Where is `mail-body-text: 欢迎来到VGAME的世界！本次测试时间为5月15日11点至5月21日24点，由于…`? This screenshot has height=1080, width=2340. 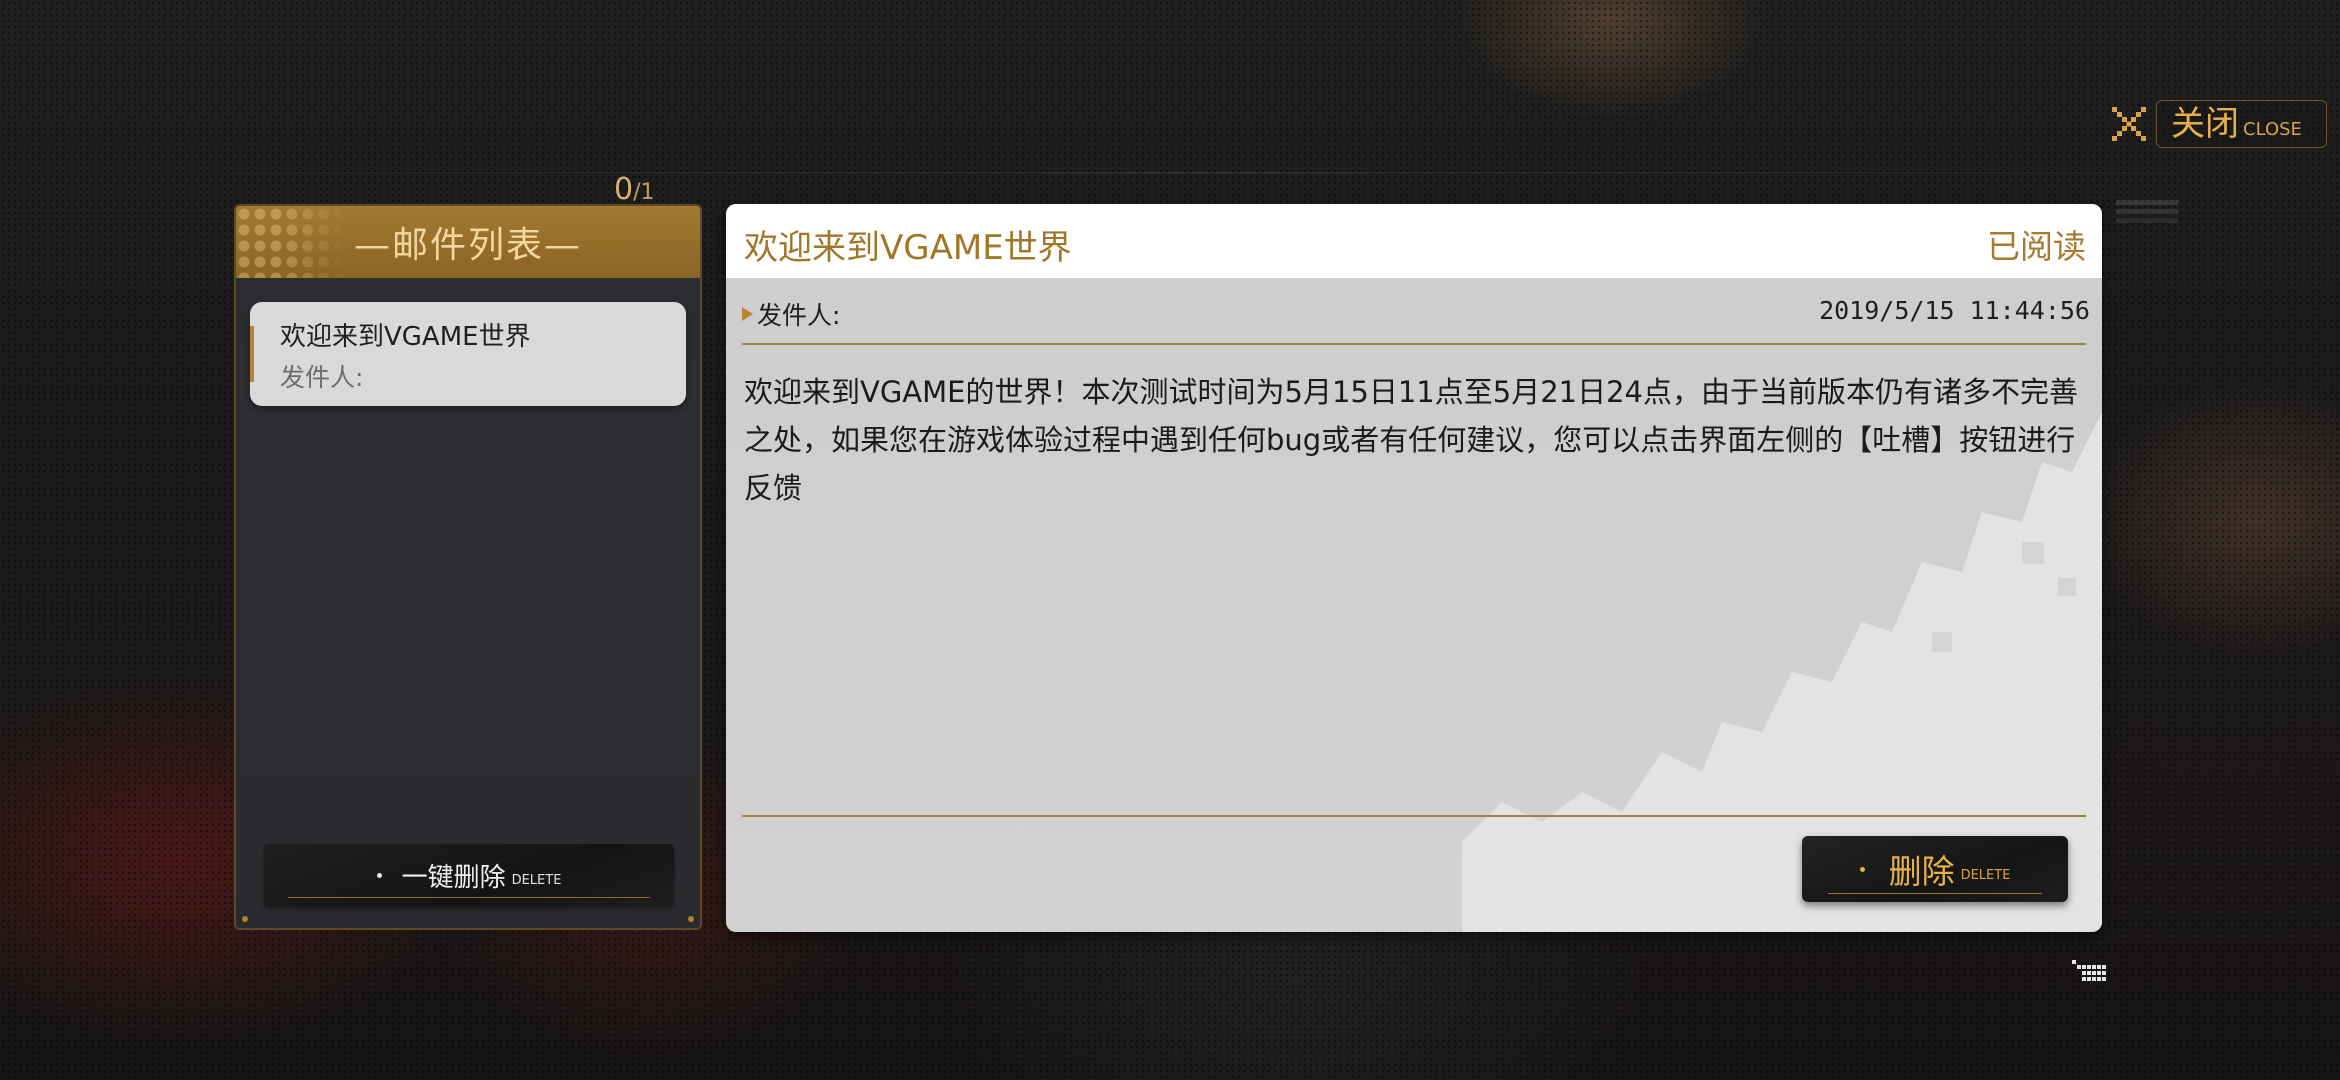 mail-body-text: 欢迎来到VGAME的世界！本次测试时间为5月15日11点至5月21日24点，由于… is located at coordinates (1411, 440).